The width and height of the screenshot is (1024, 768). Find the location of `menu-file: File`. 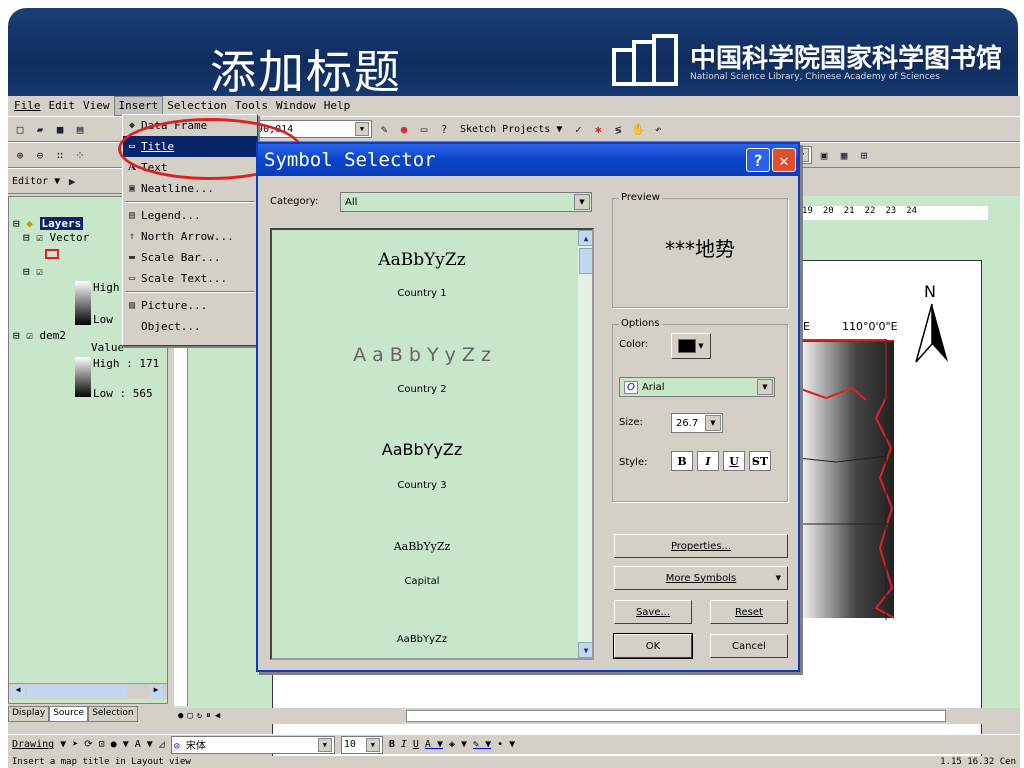

menu-file: File is located at coordinates (27, 106).